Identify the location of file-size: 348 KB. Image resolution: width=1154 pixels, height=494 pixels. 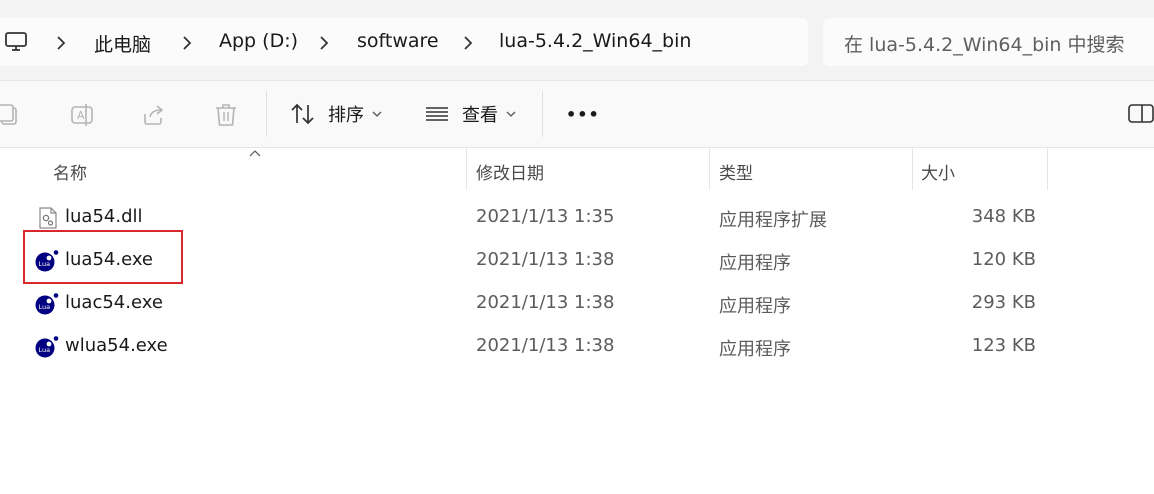
(1003, 216).